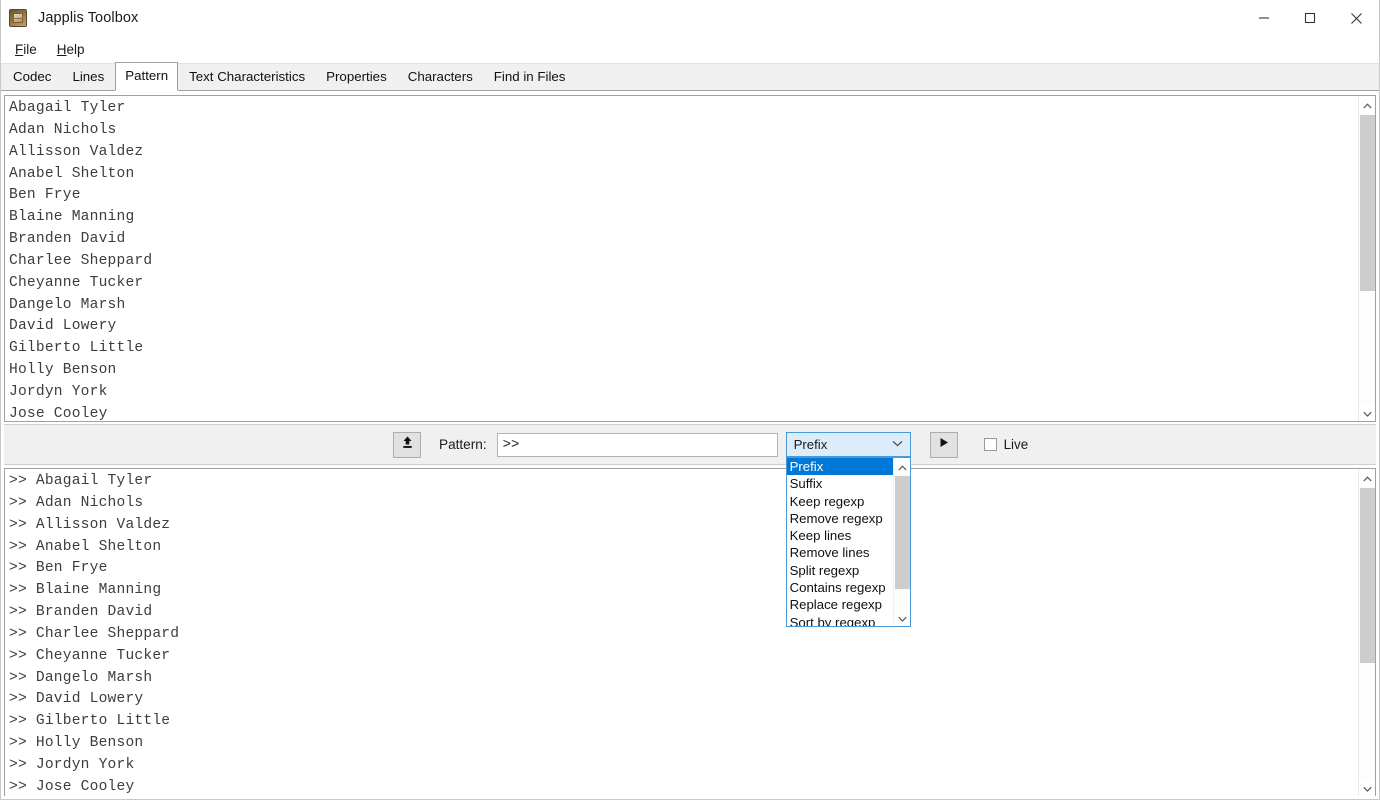 This screenshot has width=1380, height=800. I want to click on maximize-button, so click(1310, 18).